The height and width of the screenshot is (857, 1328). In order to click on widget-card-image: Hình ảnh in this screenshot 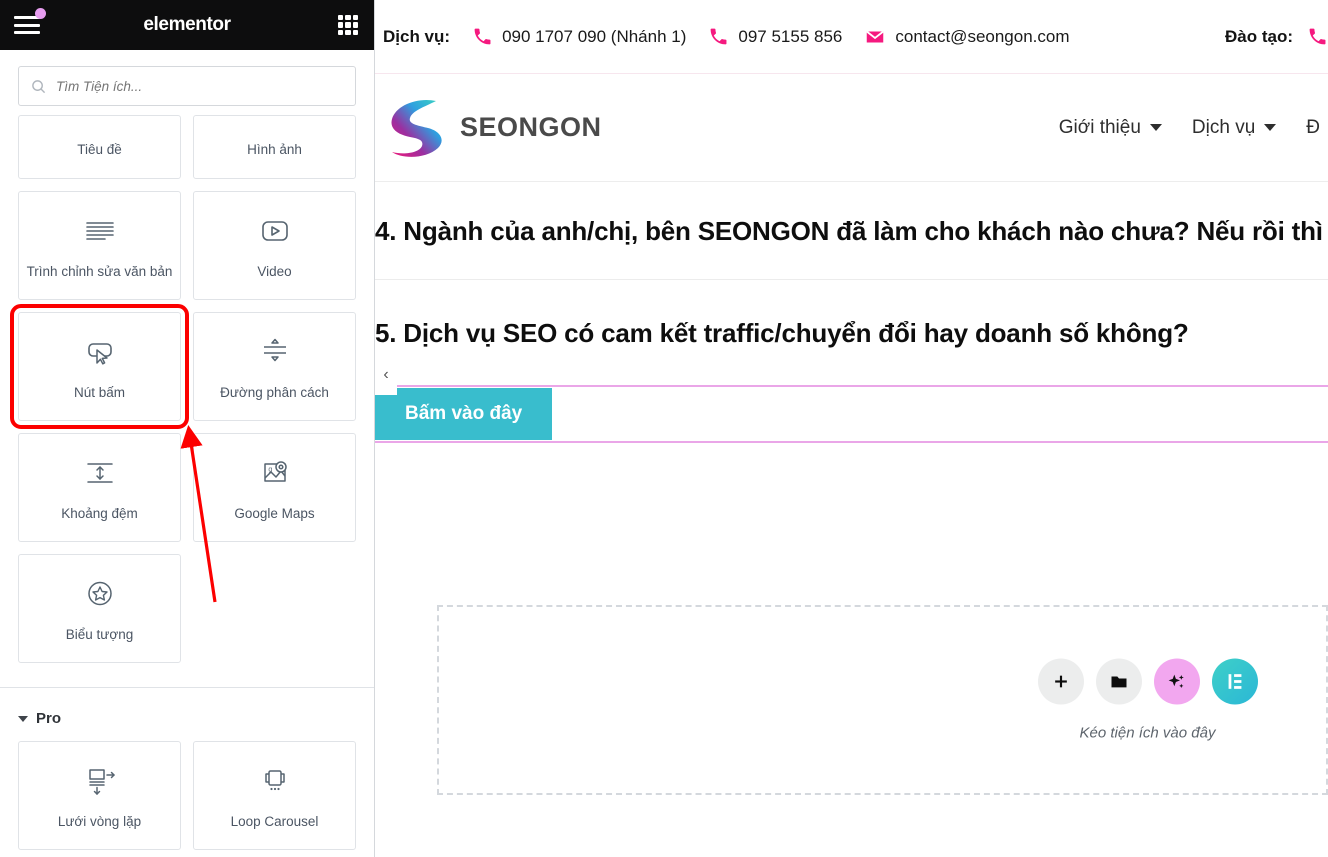, I will do `click(274, 147)`.